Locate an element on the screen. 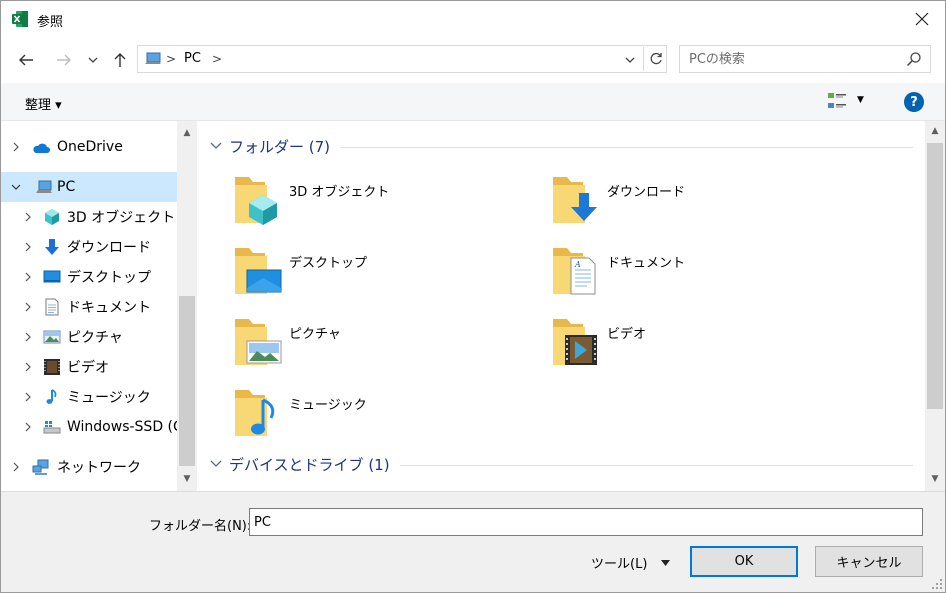  close-button is located at coordinates (922, 19).